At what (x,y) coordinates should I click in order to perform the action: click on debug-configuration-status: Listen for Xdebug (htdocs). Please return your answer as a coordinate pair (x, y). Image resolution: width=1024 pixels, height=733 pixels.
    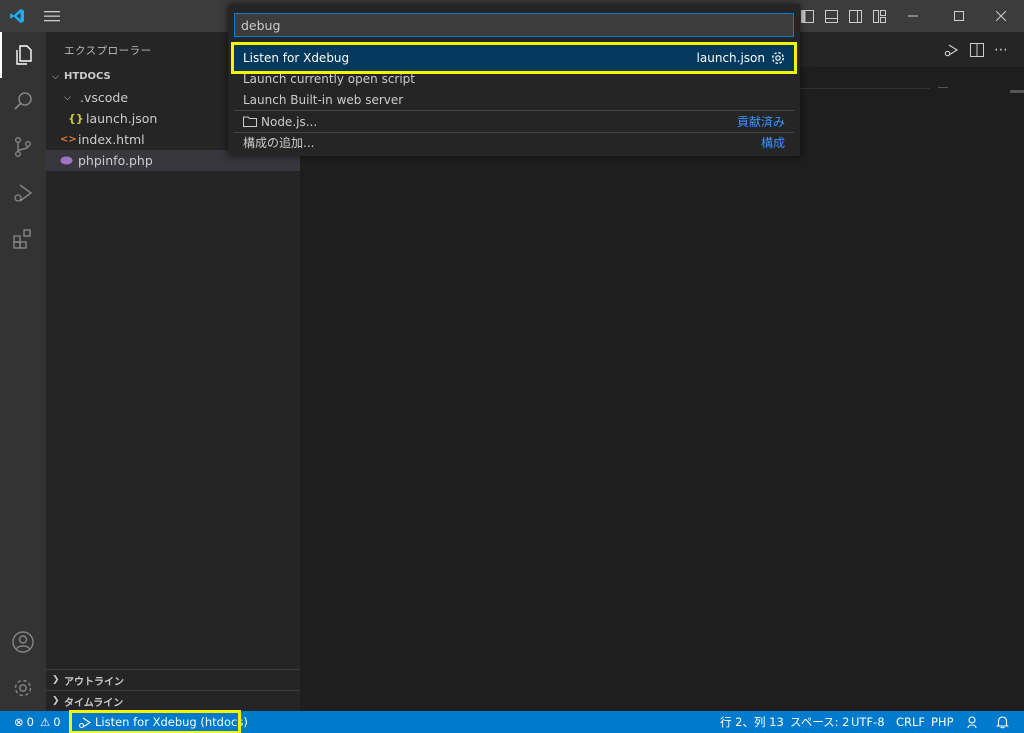
    Looking at the image, I should click on (158, 721).